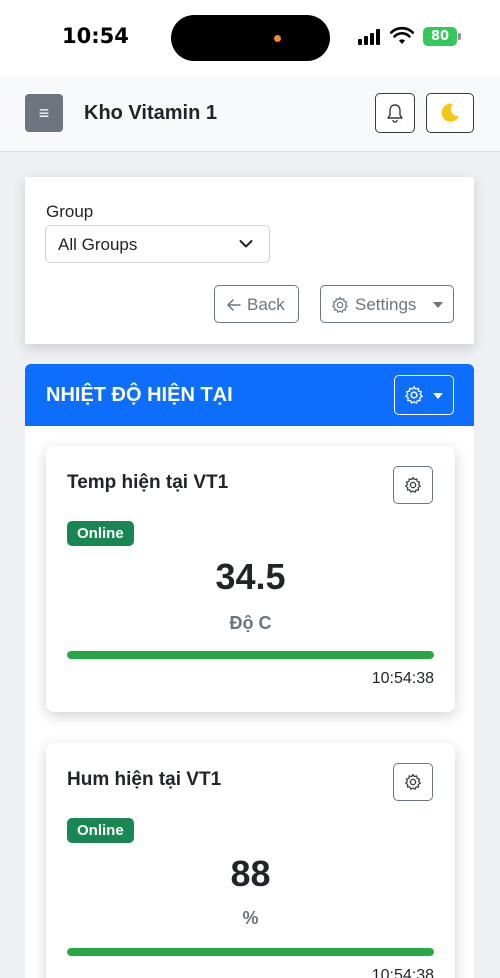 The height and width of the screenshot is (978, 500). Describe the element at coordinates (70, 211) in the screenshot. I see `group-label: Group` at that location.